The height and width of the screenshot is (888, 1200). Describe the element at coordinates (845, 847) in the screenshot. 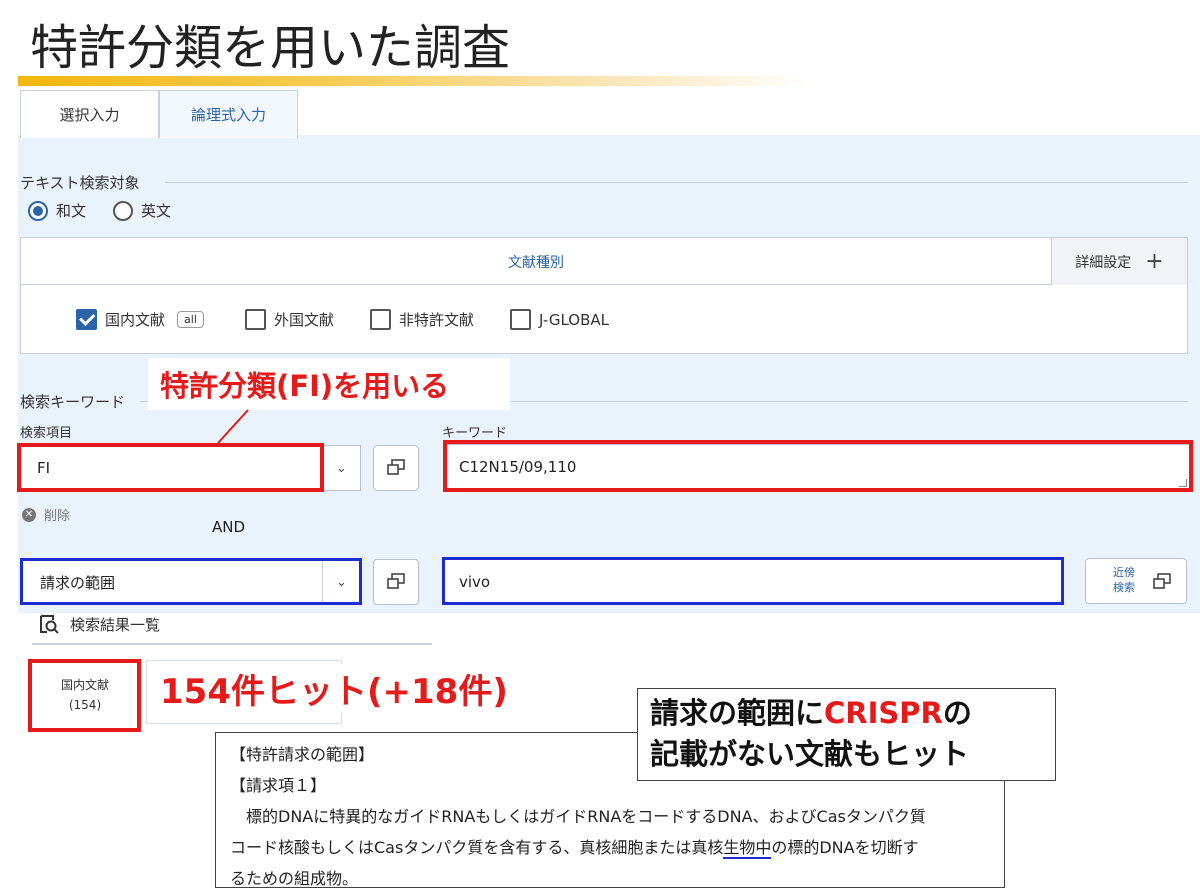

I see `claim-line-2b: の標的DNAを切断す` at that location.